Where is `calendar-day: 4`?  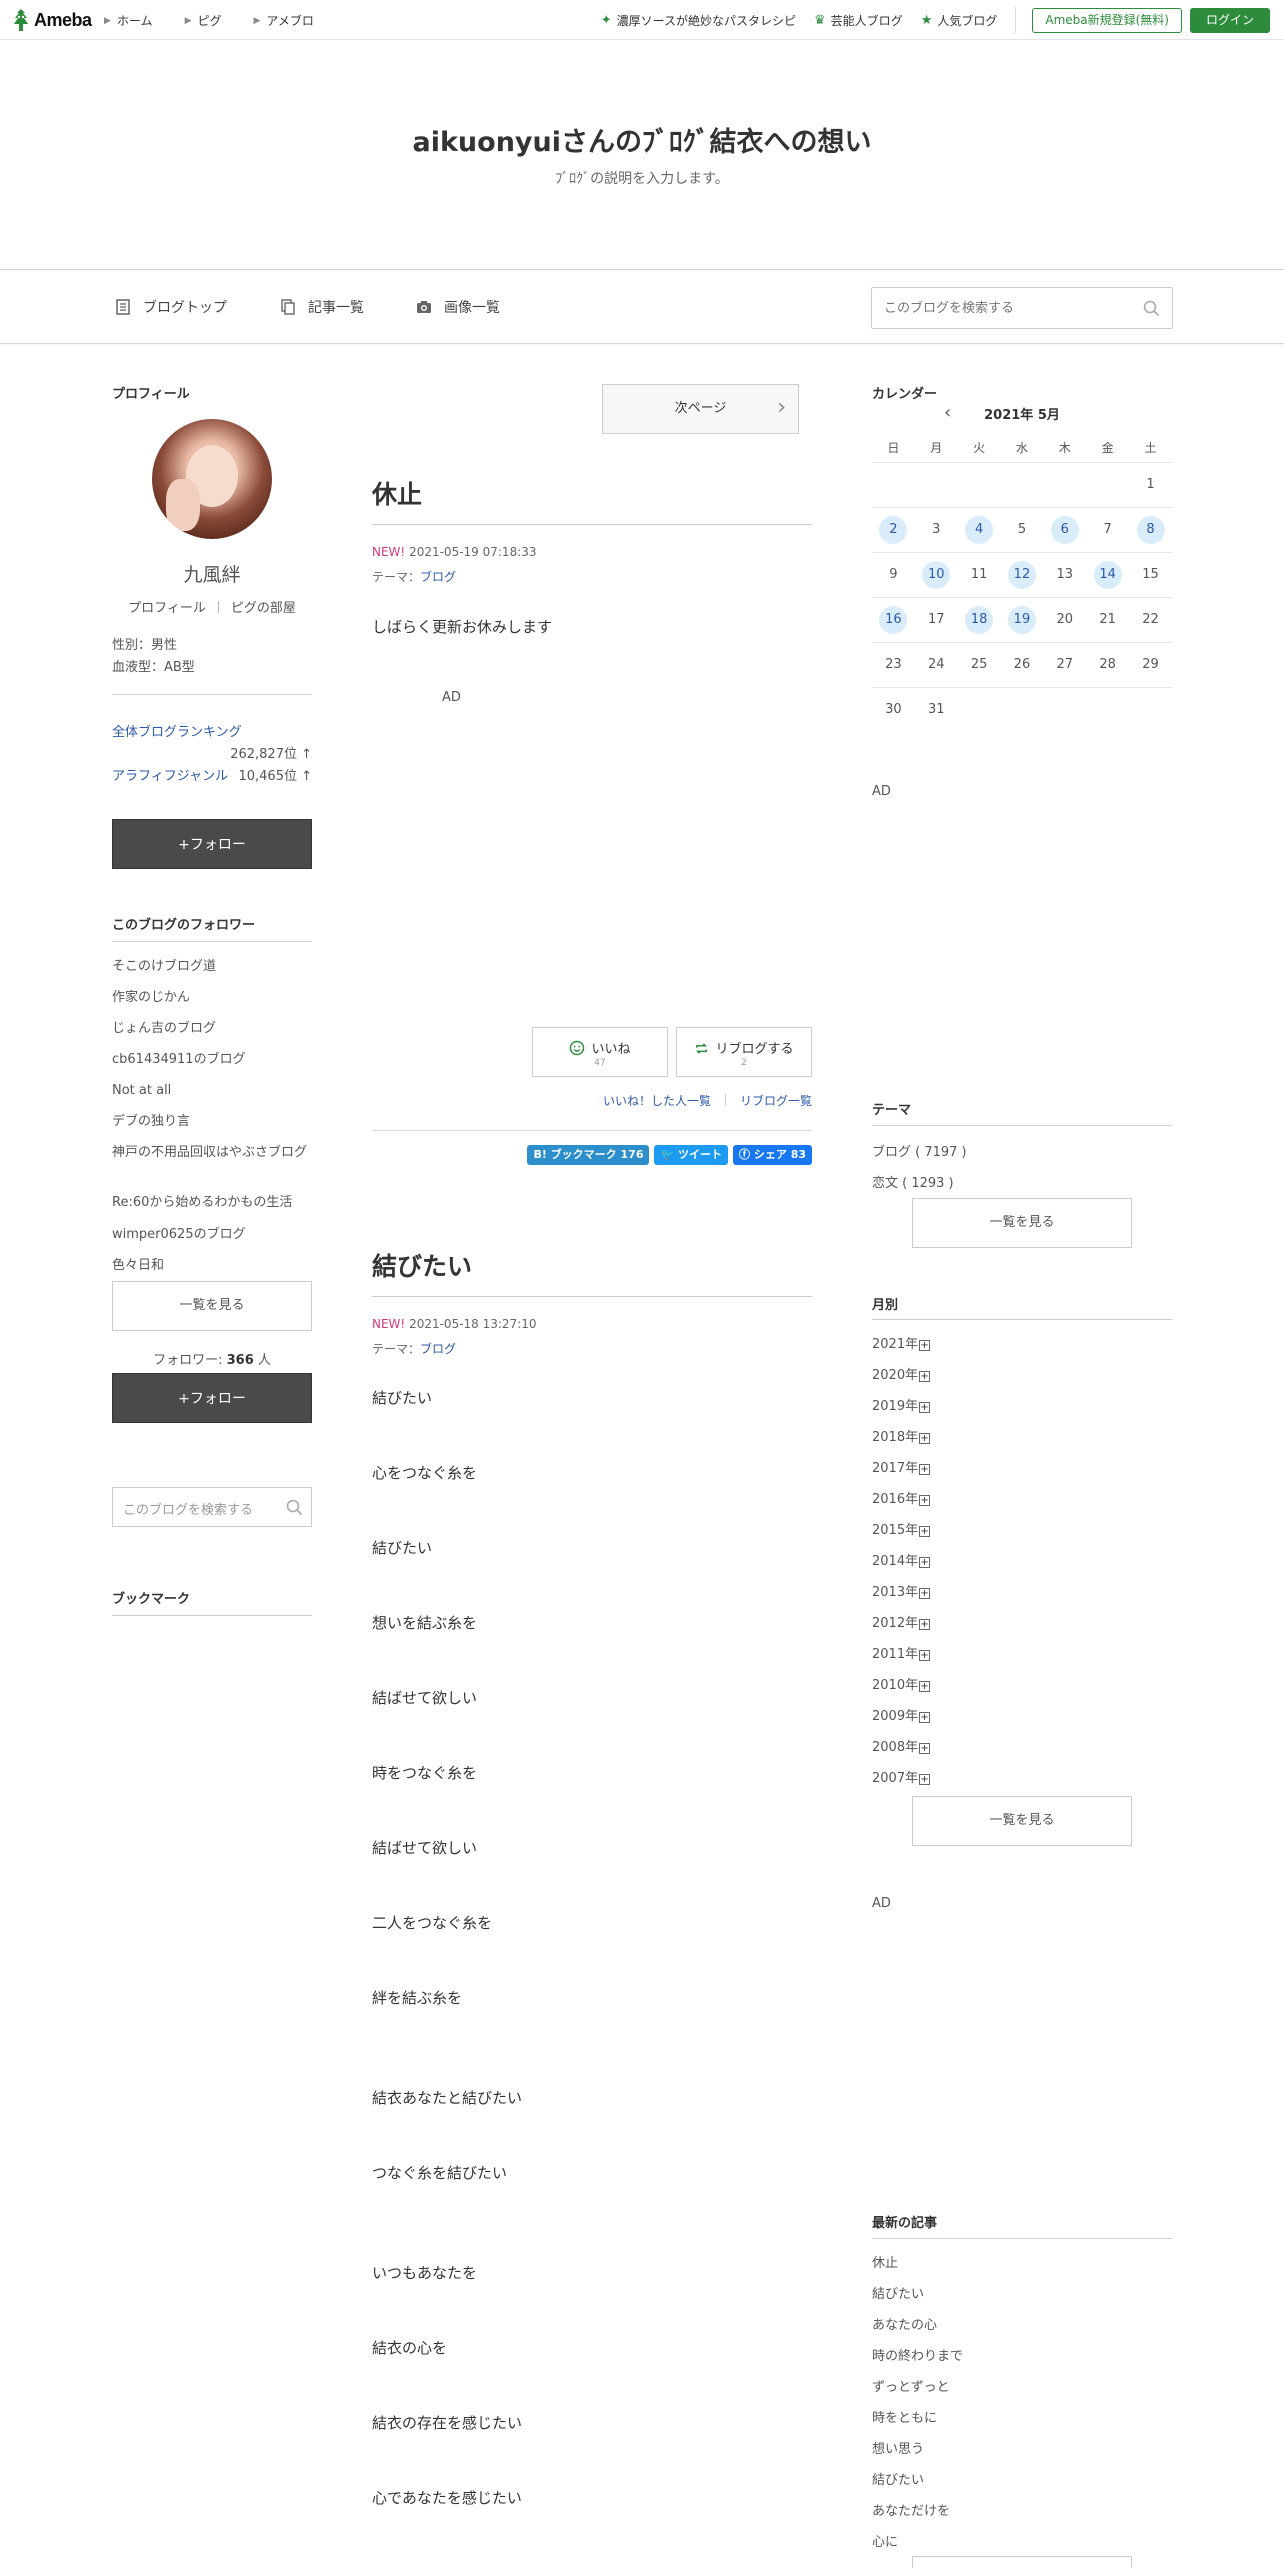
calendar-day: 4 is located at coordinates (979, 529).